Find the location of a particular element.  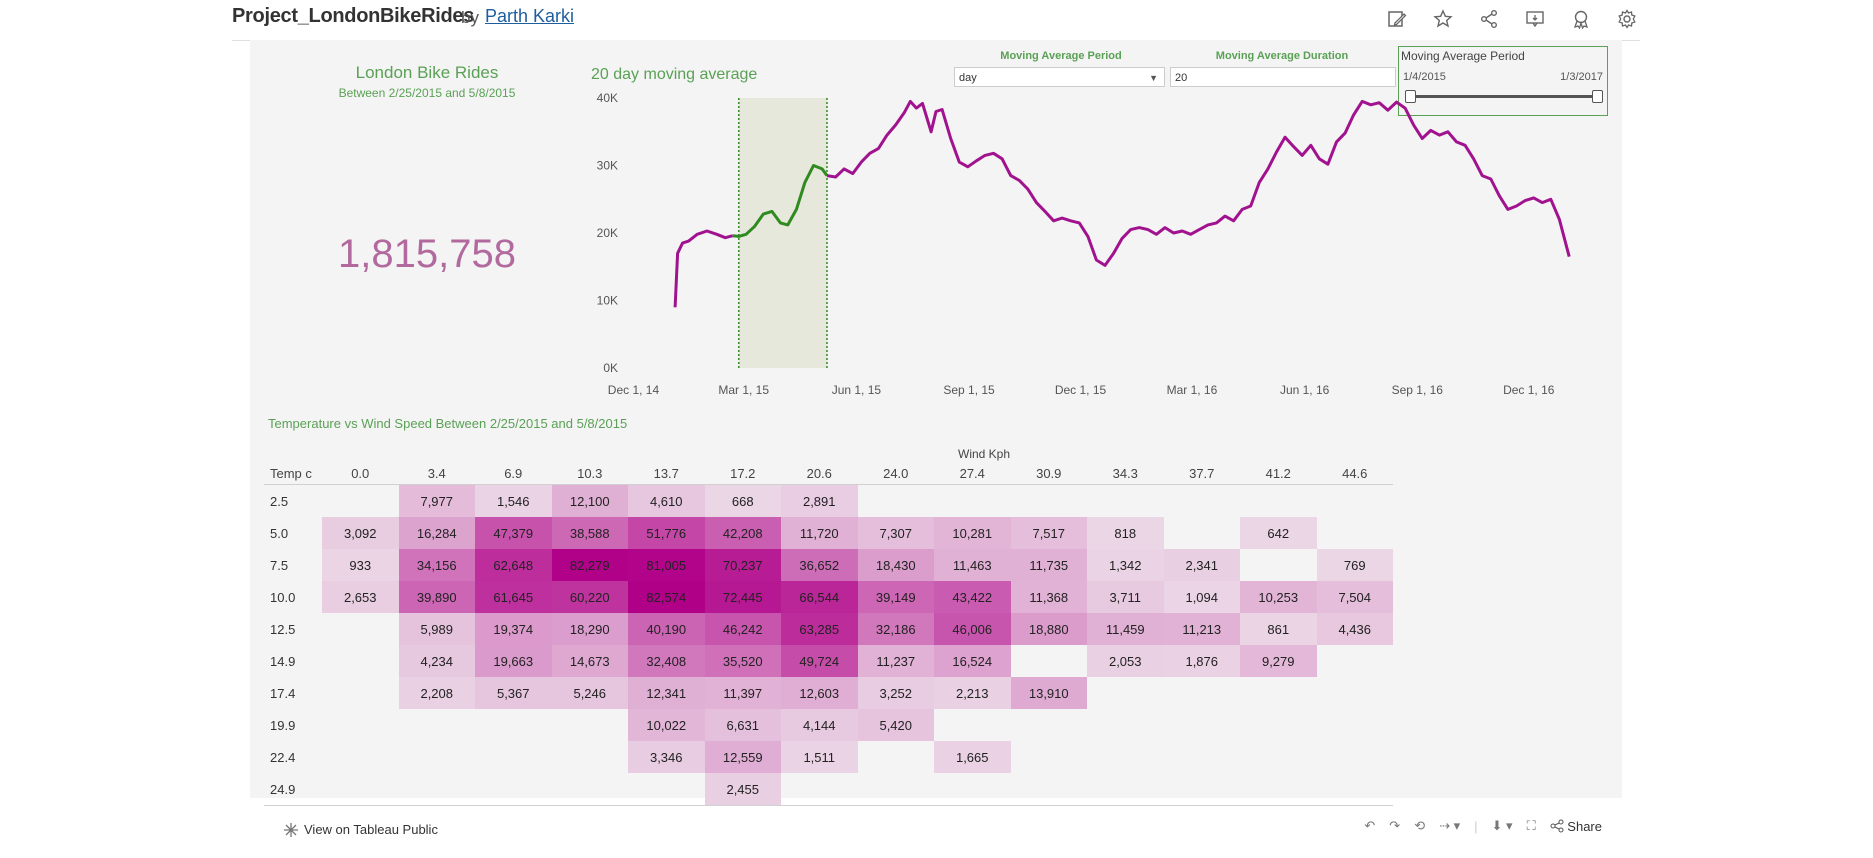

share-icon is located at coordinates (1489, 19).